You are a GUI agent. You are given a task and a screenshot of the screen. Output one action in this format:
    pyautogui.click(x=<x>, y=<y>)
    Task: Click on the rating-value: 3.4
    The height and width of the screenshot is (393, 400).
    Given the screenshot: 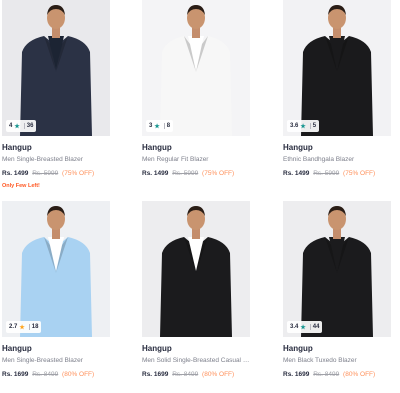 What is the action you would take?
    pyautogui.click(x=294, y=327)
    